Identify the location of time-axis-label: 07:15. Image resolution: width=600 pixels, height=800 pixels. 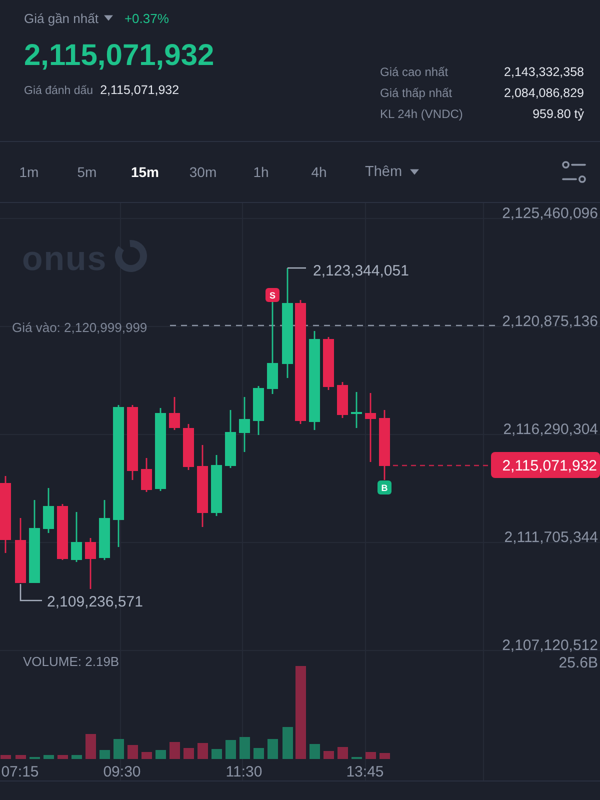
(20, 772).